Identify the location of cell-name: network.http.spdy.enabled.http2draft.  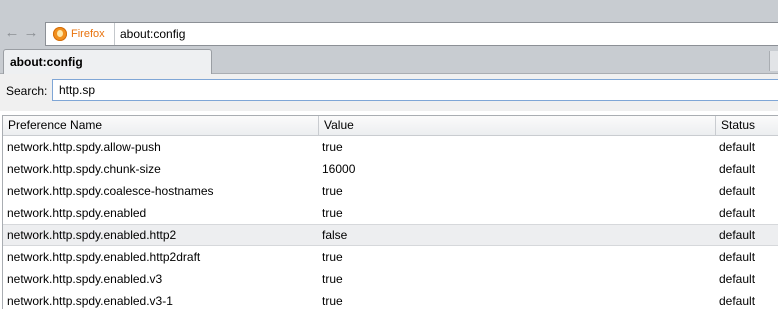
(104, 257).